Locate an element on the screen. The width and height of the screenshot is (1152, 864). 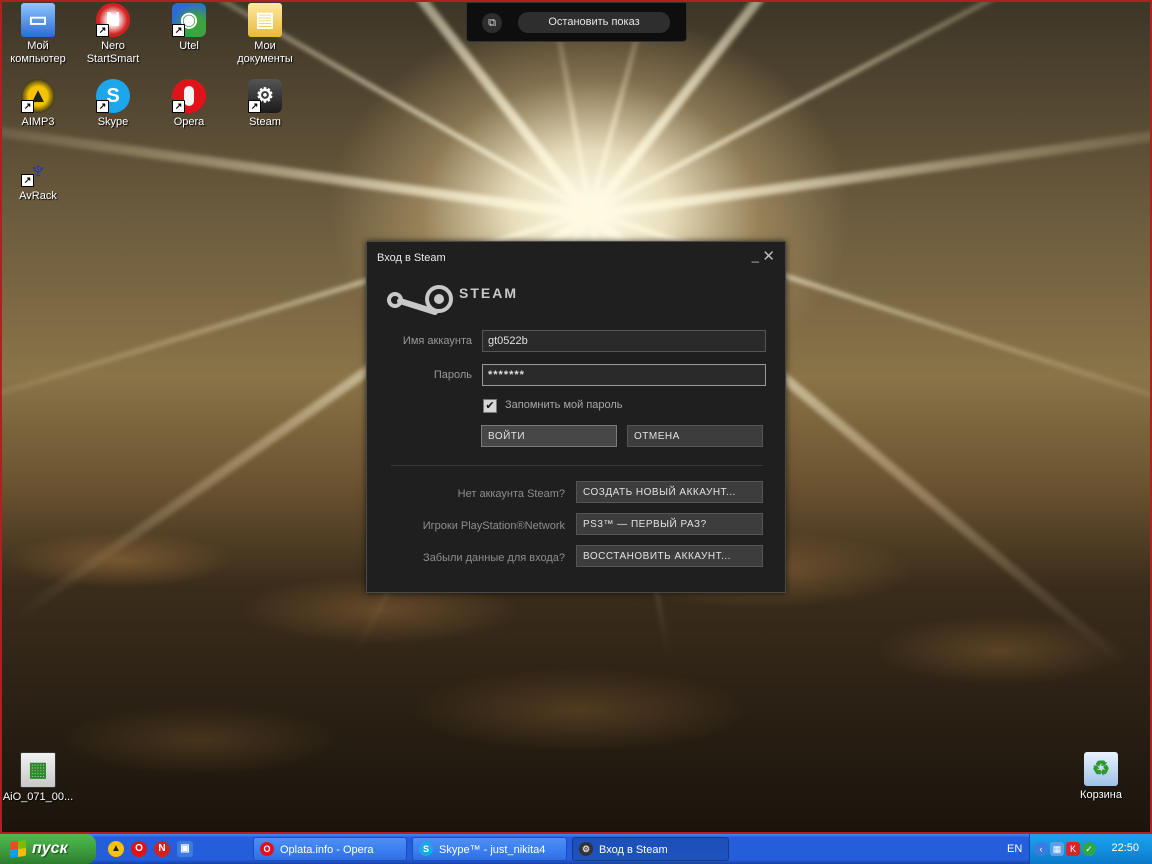
desktop-icon-skype: S ↗ Skype is located at coordinates (113, 104).